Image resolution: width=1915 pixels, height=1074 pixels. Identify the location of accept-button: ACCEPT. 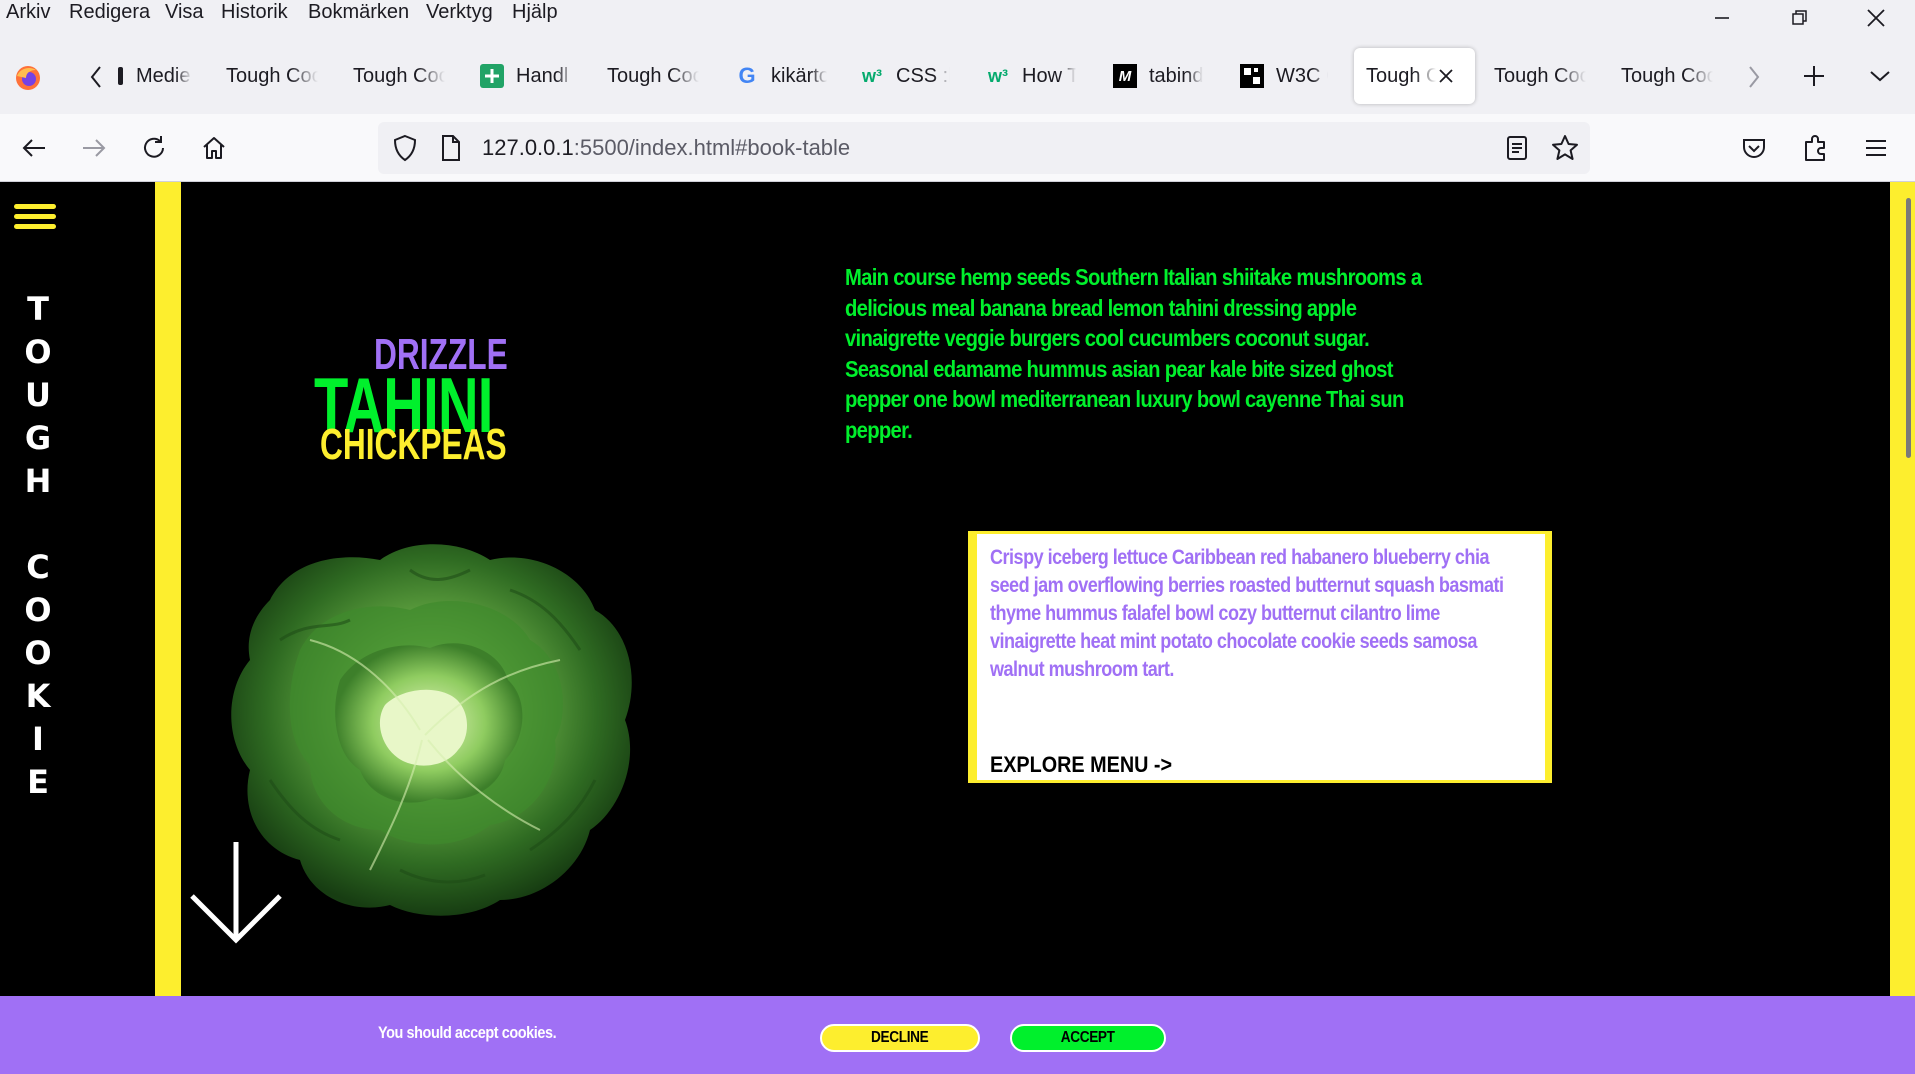
(1088, 1038).